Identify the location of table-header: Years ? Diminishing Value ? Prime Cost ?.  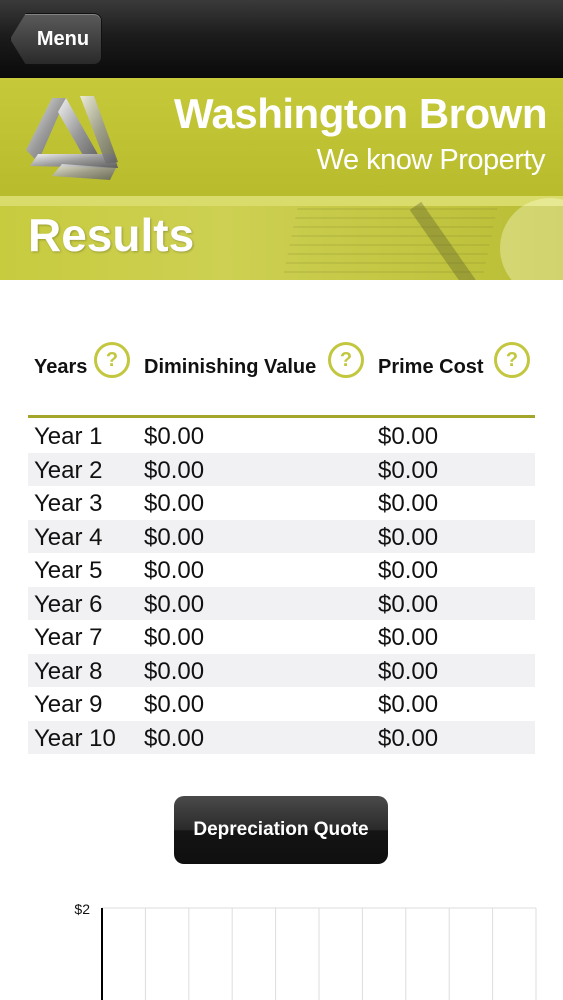
(281, 377).